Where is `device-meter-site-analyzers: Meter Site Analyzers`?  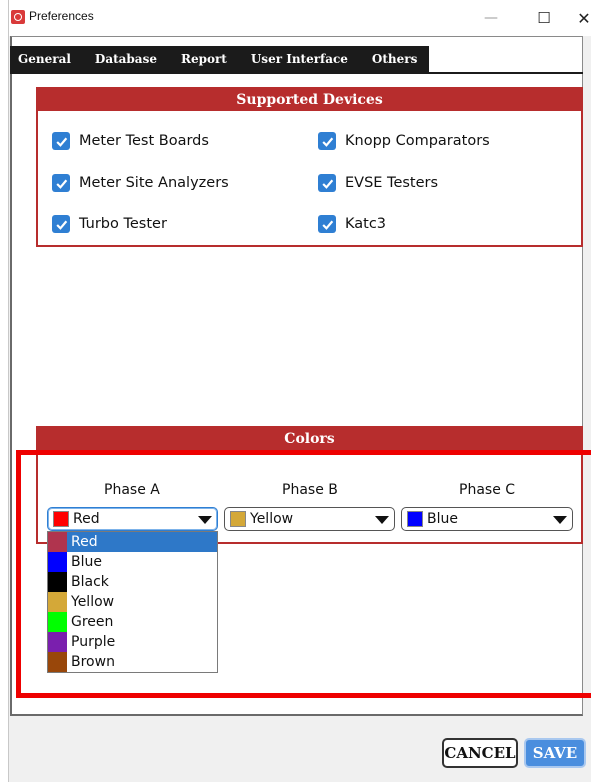
device-meter-site-analyzers: Meter Site Analyzers is located at coordinates (140, 183).